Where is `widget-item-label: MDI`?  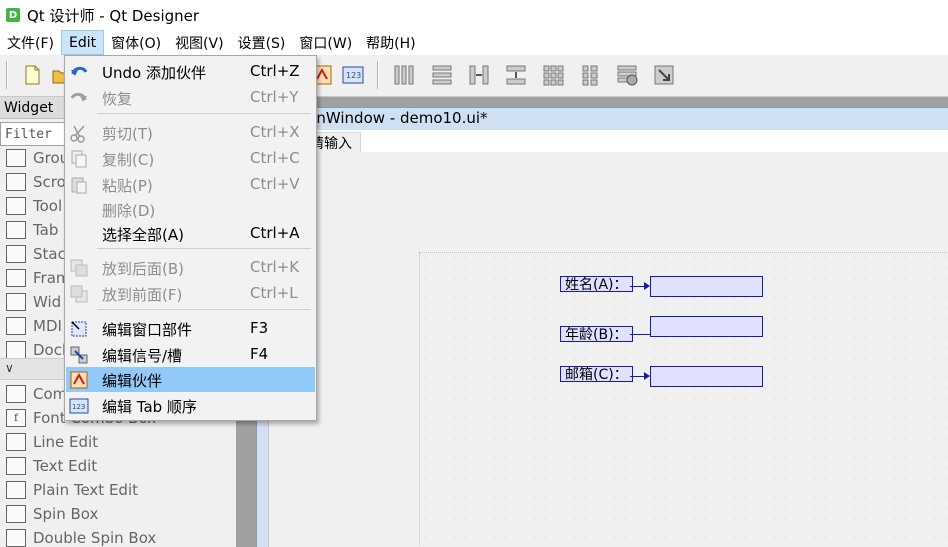 widget-item-label: MDI is located at coordinates (47, 326).